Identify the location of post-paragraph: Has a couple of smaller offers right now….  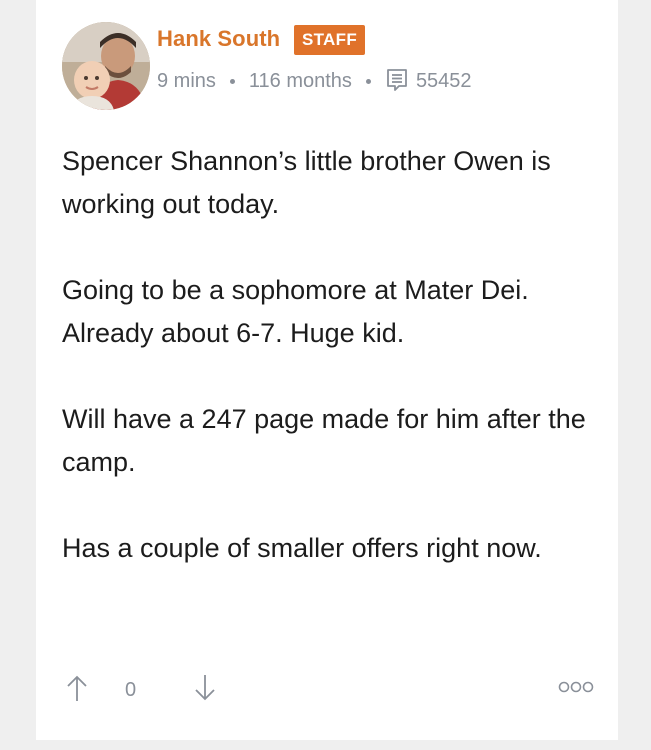
(302, 548).